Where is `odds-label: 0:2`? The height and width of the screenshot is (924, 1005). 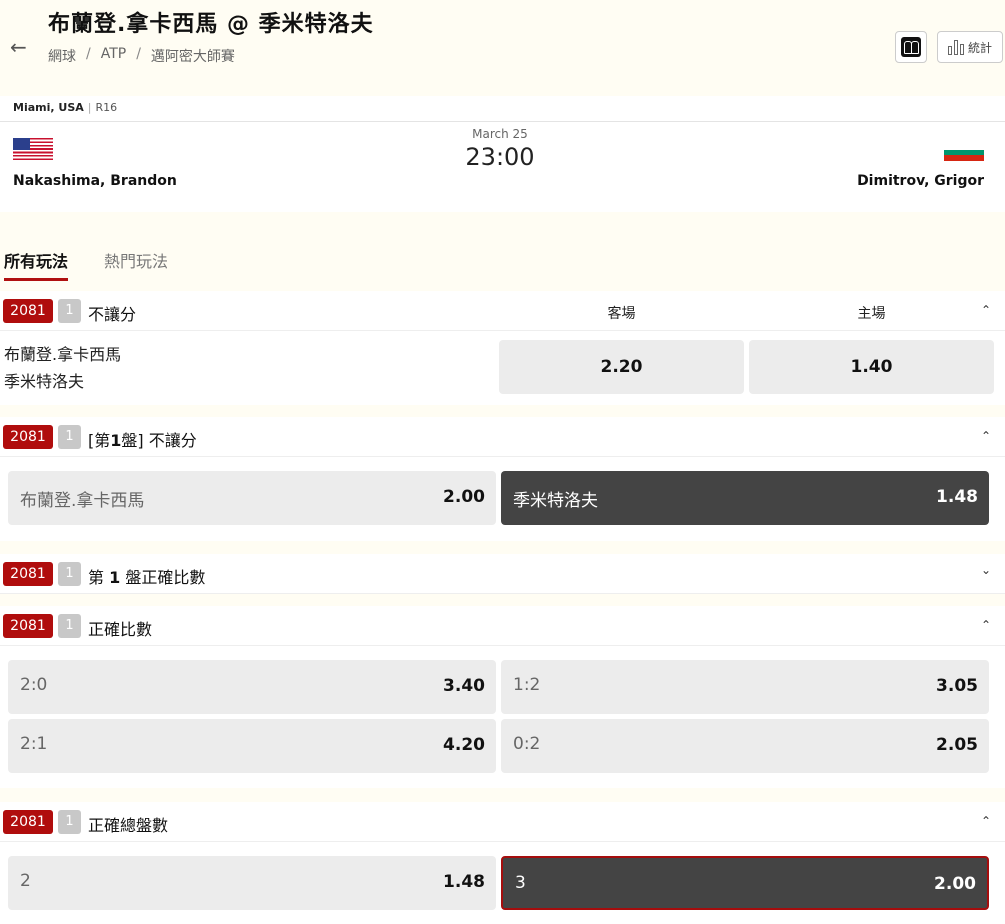
odds-label: 0:2 is located at coordinates (527, 744).